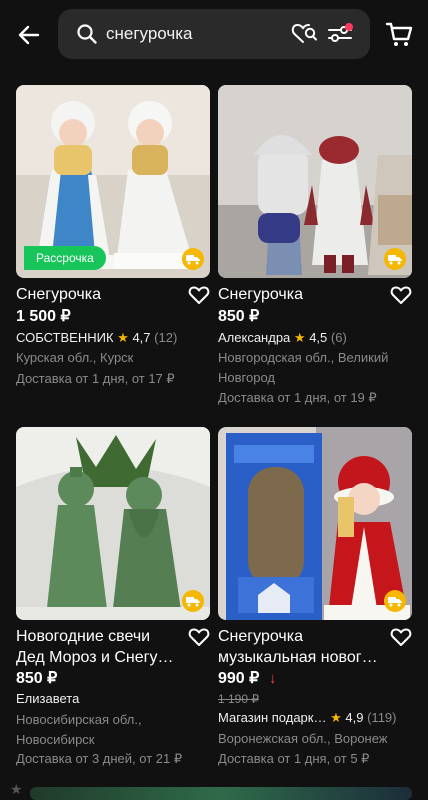 This screenshot has width=428, height=800. Describe the element at coordinates (75, 357) in the screenshot. I see `product-location: Курская обл., Курск` at that location.